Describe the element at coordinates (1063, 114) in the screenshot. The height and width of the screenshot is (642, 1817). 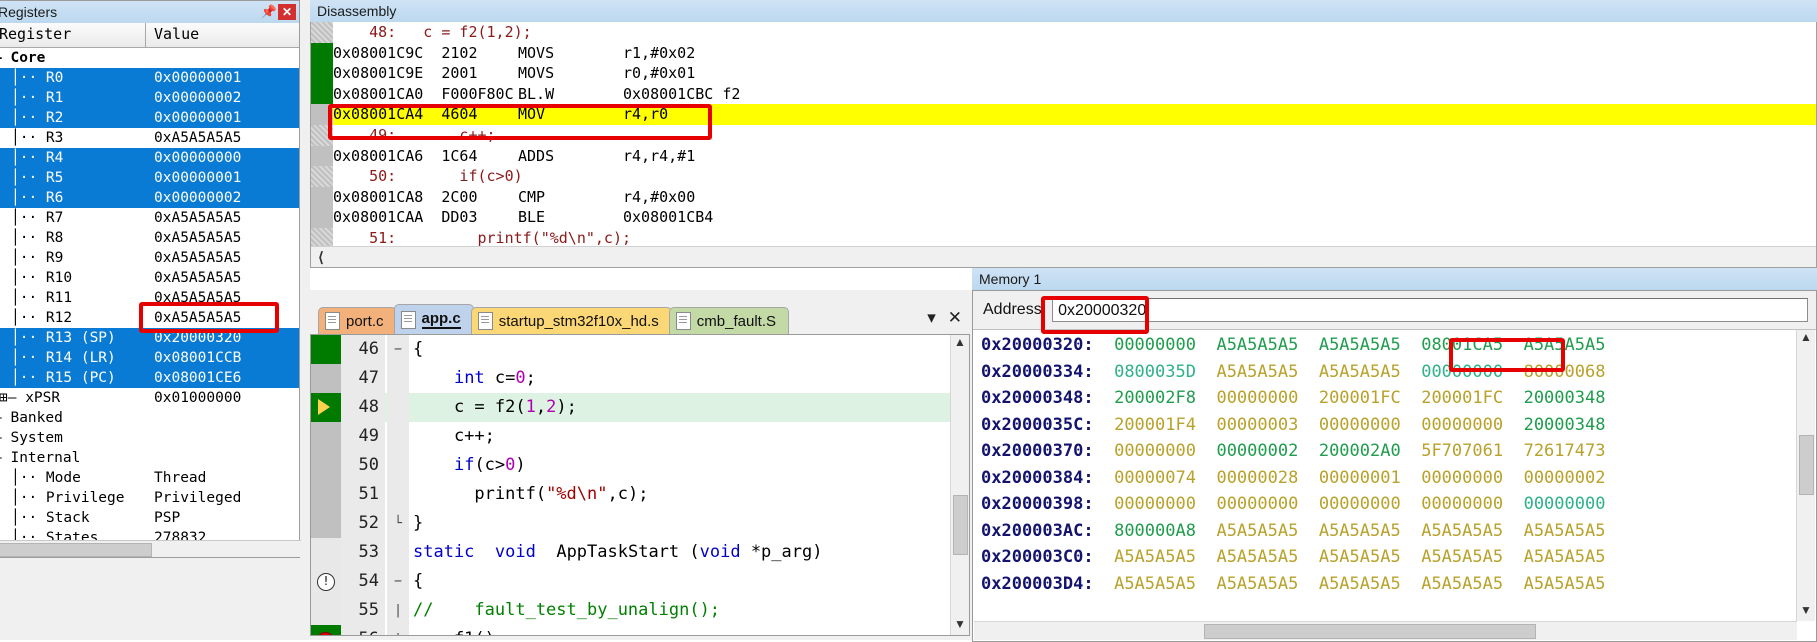
I see `disassembly-instruction-row: 0x08001CA4 4604 MOV r4,r0` at that location.